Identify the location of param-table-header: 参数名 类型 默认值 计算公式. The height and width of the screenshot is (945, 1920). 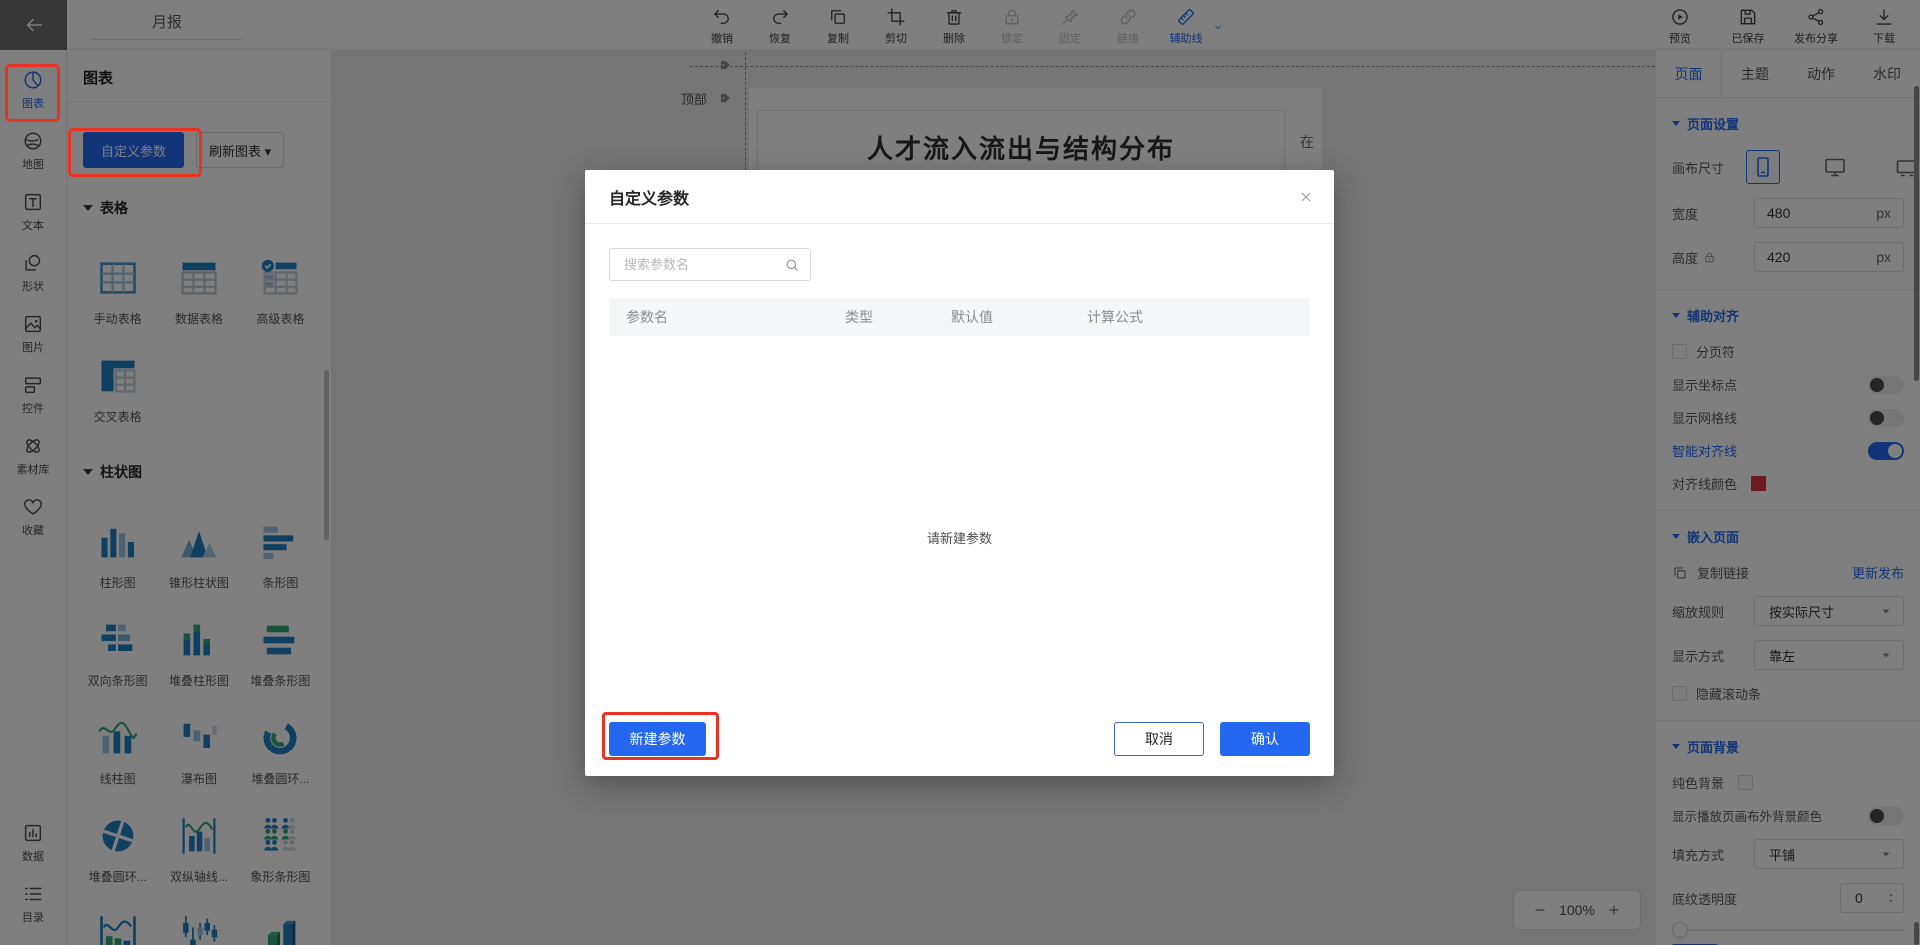
(959, 317).